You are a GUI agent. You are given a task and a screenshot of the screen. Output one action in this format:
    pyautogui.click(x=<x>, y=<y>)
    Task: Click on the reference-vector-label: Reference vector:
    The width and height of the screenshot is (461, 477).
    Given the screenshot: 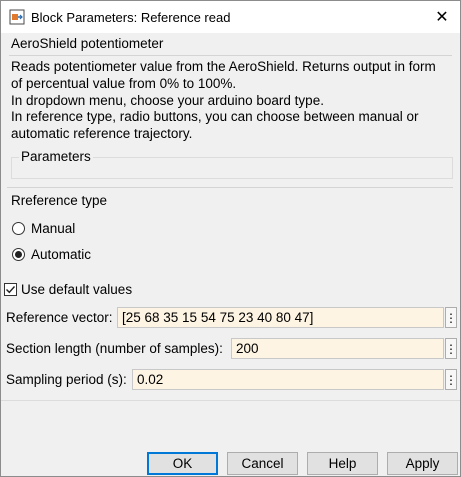 What is the action you would take?
    pyautogui.click(x=59, y=317)
    